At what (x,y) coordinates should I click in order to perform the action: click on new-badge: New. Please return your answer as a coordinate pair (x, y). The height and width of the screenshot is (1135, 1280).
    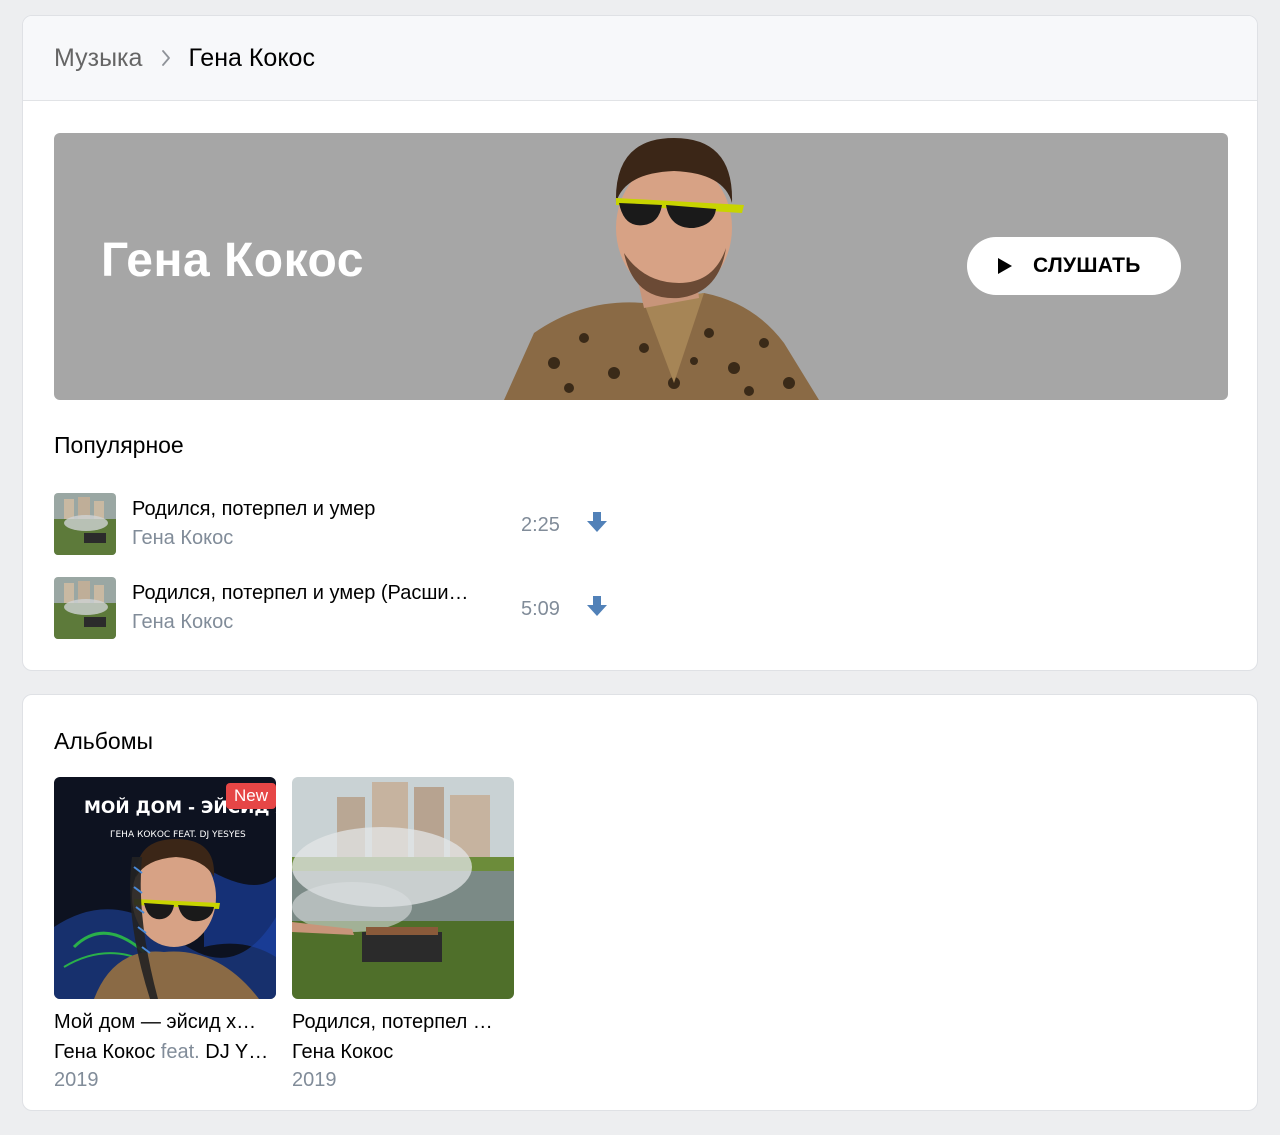
    Looking at the image, I should click on (250, 796).